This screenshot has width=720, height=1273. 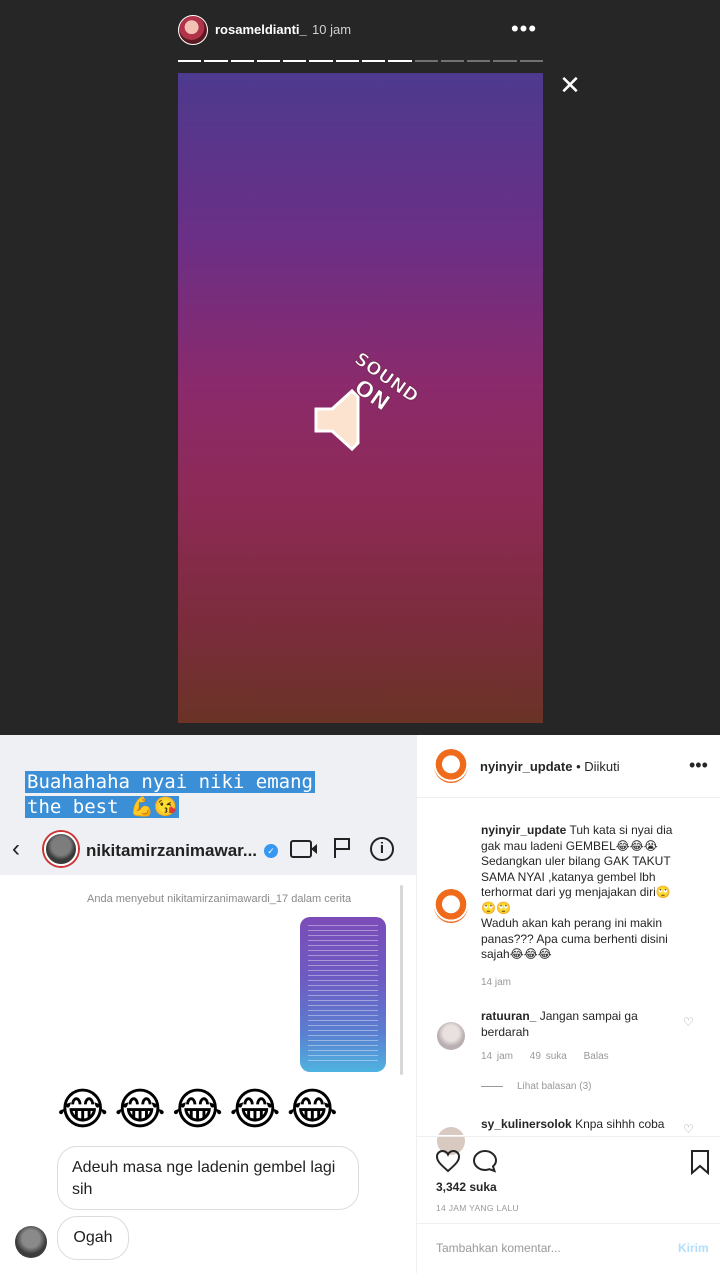 I want to click on comment-meta: 14 jam 49 suka Balas, so click(x=551, y=1056).